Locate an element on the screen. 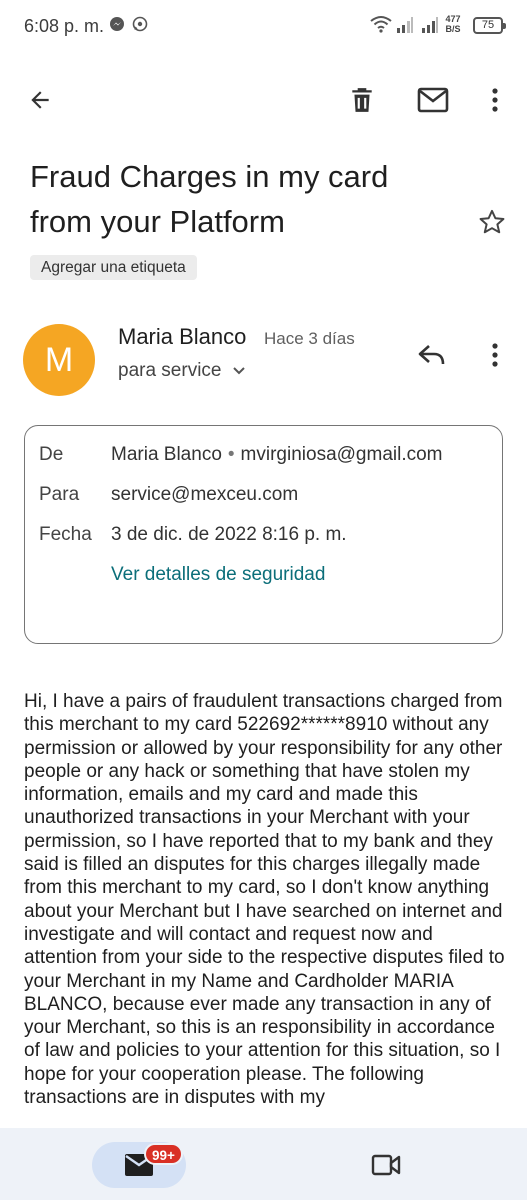 The height and width of the screenshot is (1200, 527). battery-icon: 75 is located at coordinates (489, 25).